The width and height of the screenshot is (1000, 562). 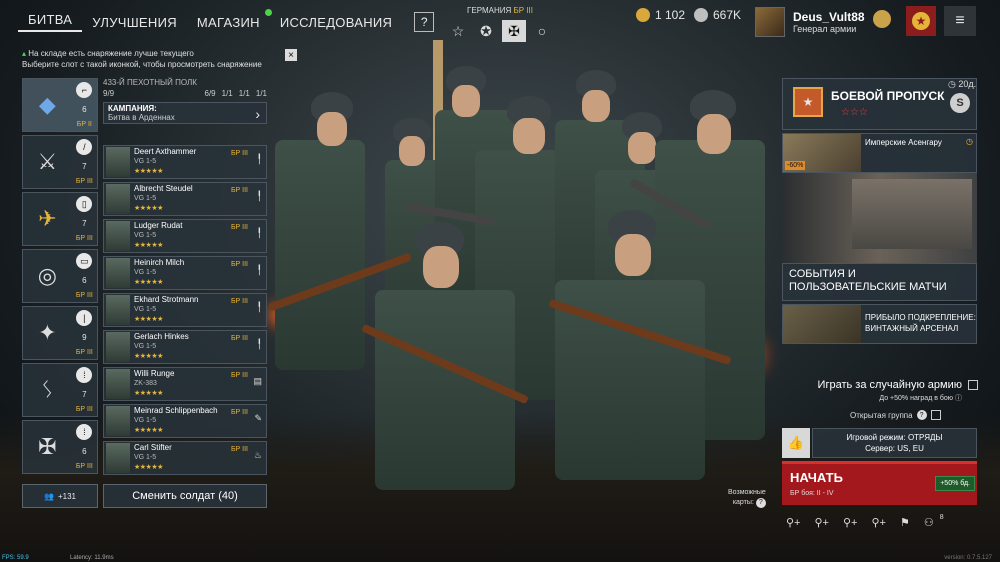 What do you see at coordinates (185, 496) in the screenshot?
I see `change-soldiers-button: Сменить солдат (40)` at bounding box center [185, 496].